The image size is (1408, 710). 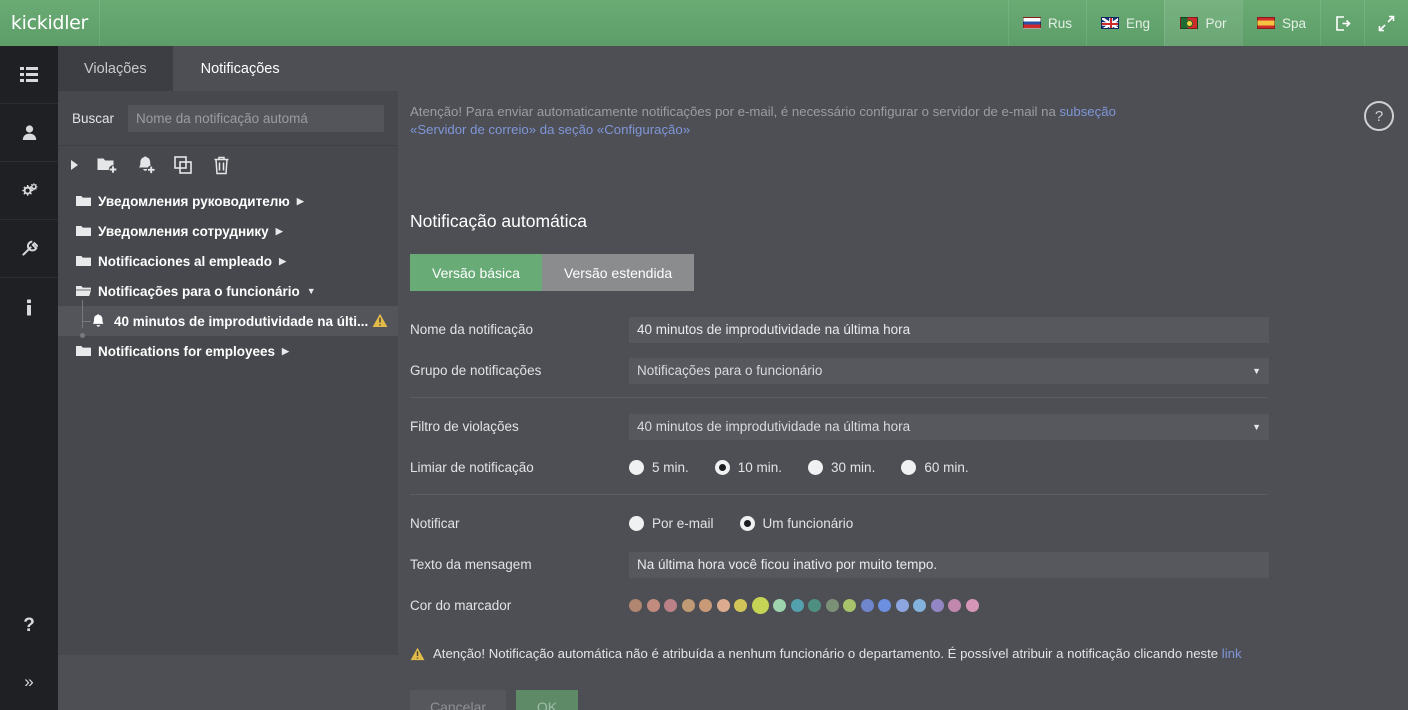 What do you see at coordinates (1138, 23) in the screenshot?
I see `lang-label-eng: Eng` at bounding box center [1138, 23].